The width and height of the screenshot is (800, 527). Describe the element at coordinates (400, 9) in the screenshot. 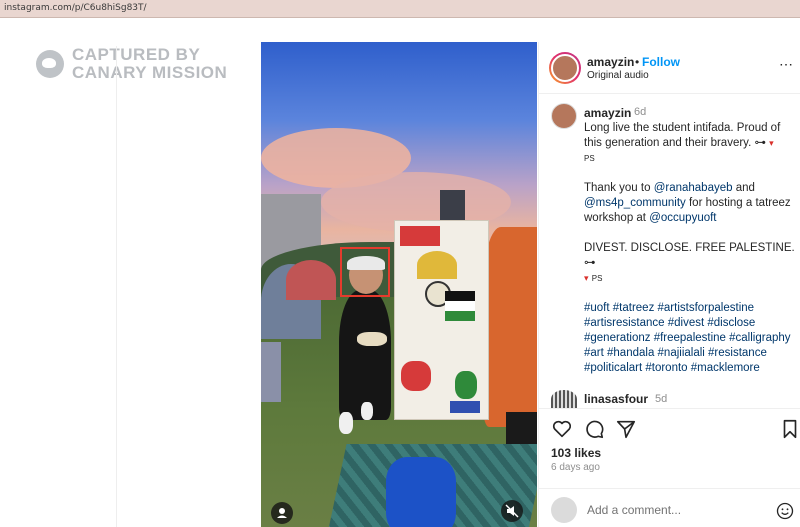

I see `browser-url-bar: instagram.com/p/C6u8hiSg83T/` at that location.